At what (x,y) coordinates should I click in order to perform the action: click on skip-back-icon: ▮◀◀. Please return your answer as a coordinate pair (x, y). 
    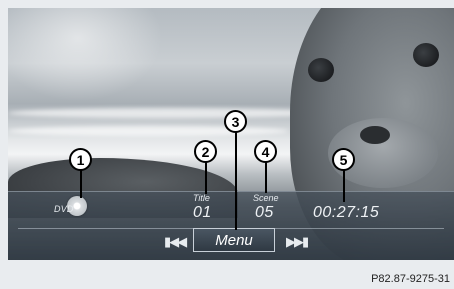
    Looking at the image, I should click on (175, 242).